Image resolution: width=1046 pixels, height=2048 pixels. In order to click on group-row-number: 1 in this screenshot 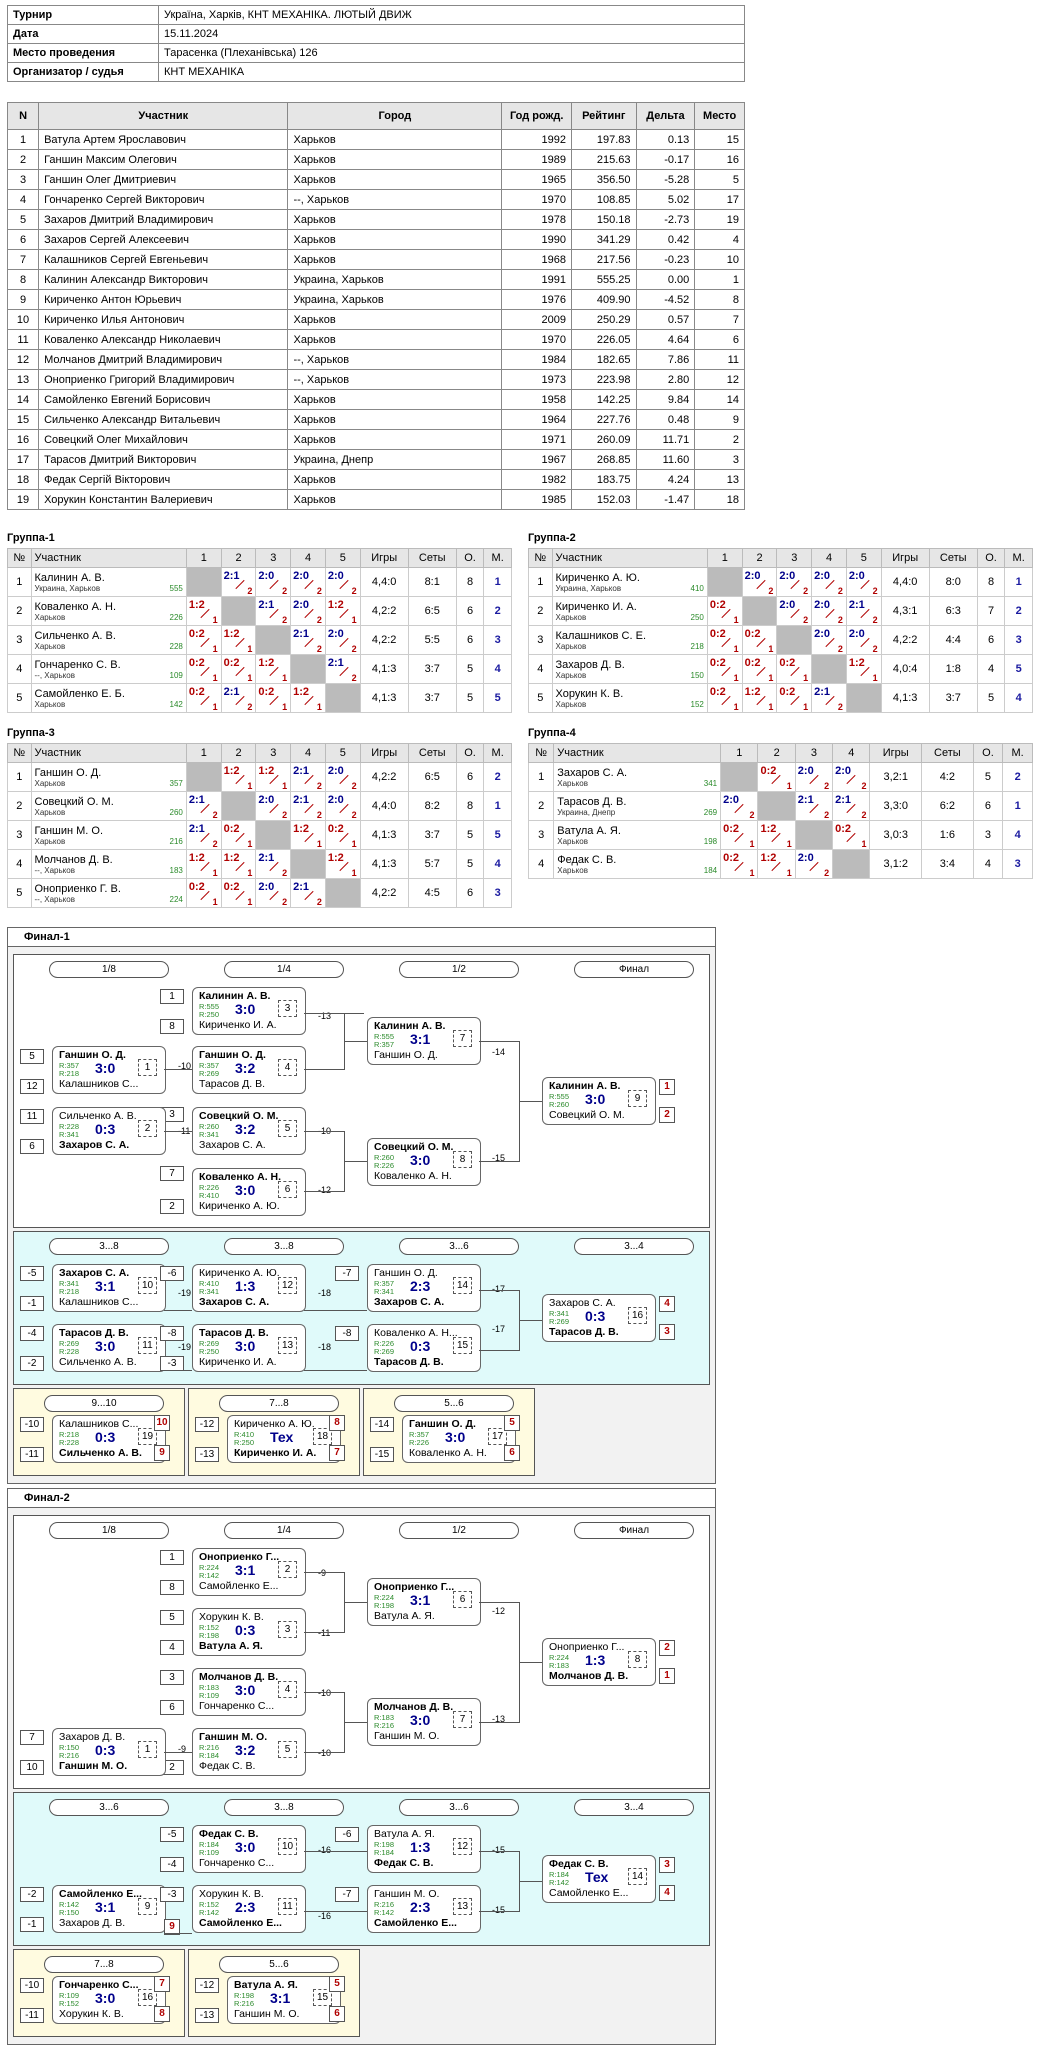, I will do `click(540, 582)`.